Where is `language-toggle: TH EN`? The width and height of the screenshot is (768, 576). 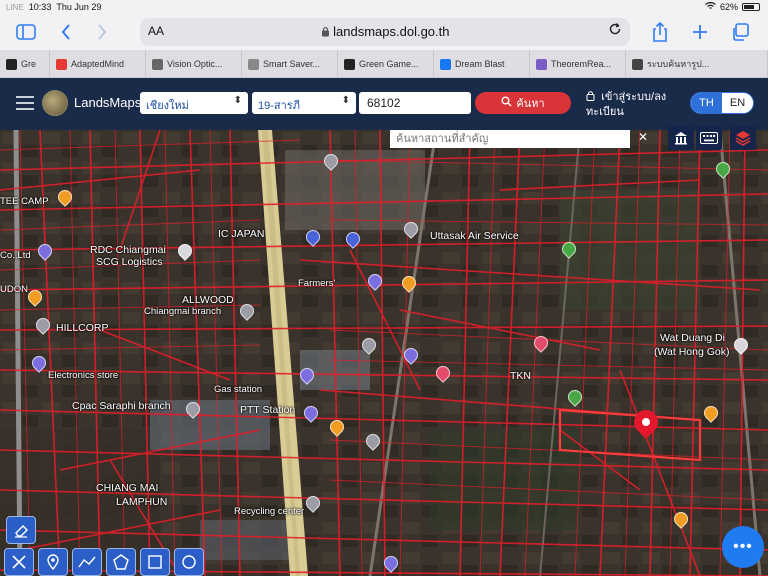 language-toggle: TH EN is located at coordinates (722, 103).